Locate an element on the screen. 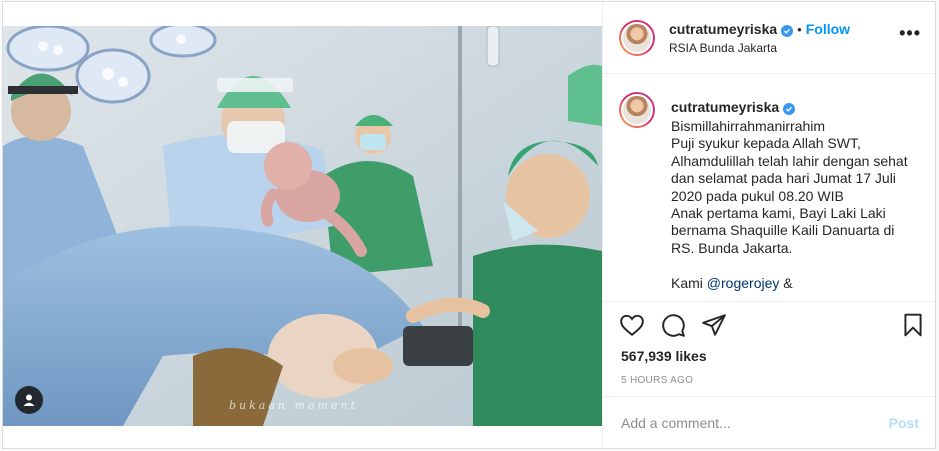 The height and width of the screenshot is (451, 939). paper-plane-icon is located at coordinates (714, 325).